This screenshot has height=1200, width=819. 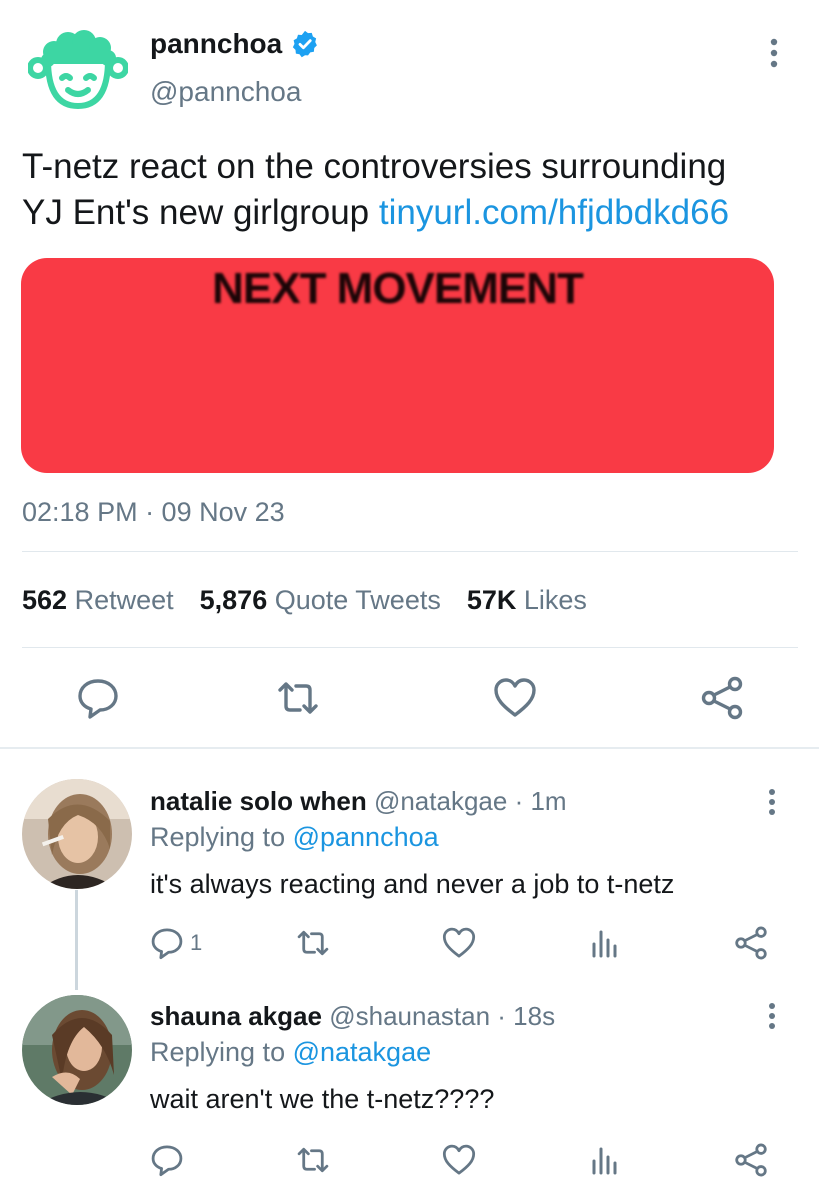 I want to click on like-label: Likes, so click(x=555, y=600).